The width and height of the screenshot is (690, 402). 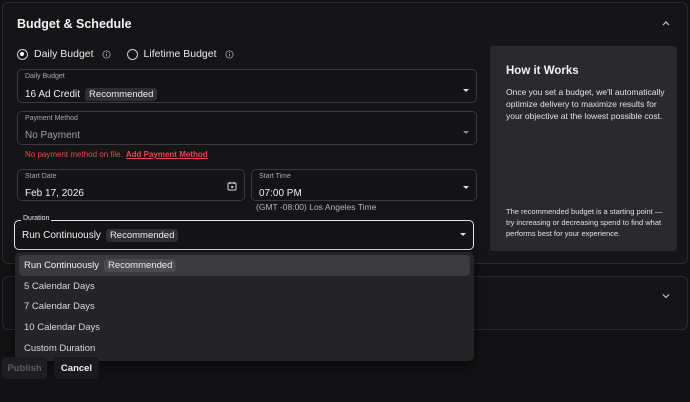 I want to click on daily-budget-label: Daily Budget, so click(x=64, y=54).